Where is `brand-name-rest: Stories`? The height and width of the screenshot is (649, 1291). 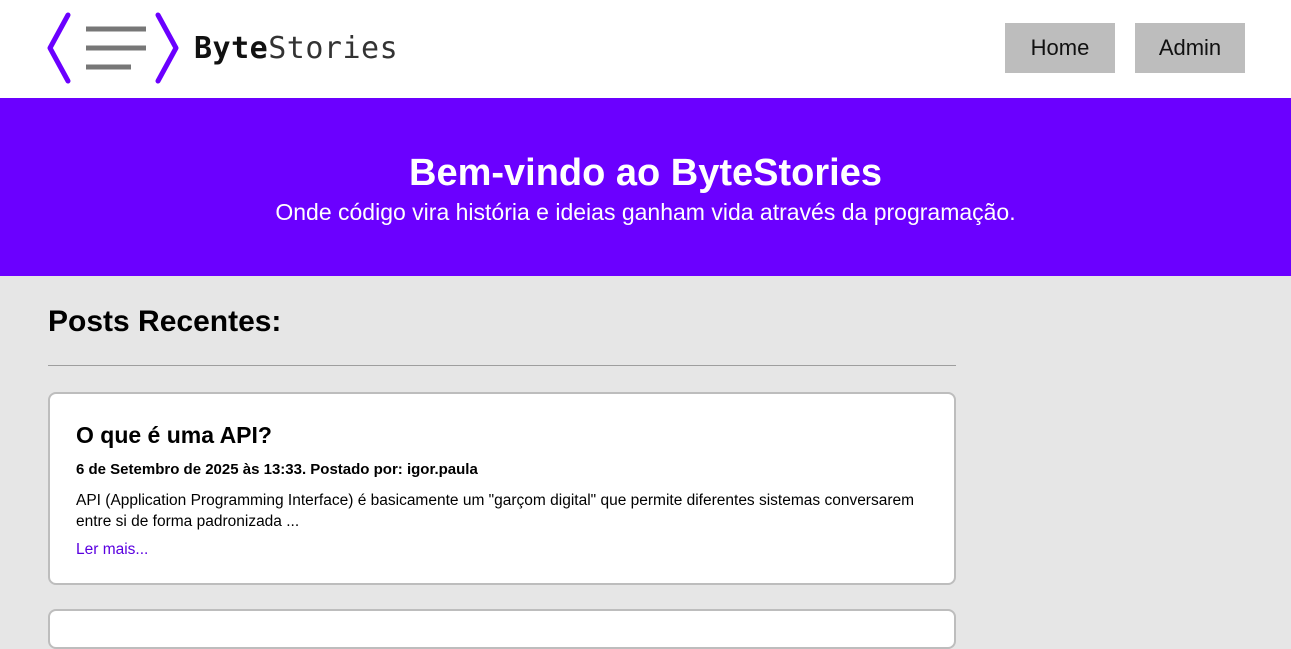 brand-name-rest: Stories is located at coordinates (333, 48).